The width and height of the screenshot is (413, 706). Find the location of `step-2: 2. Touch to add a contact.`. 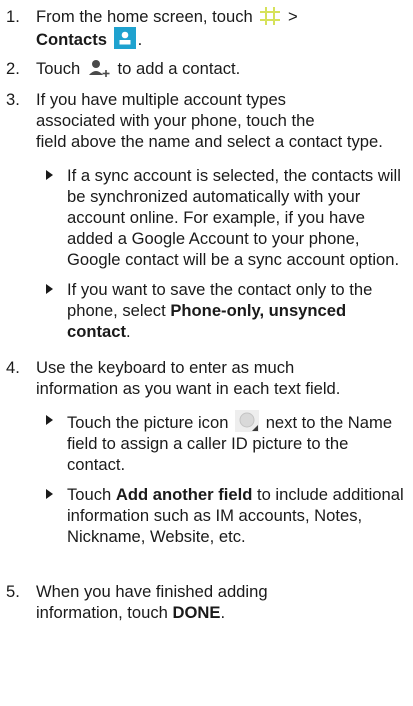

step-2: 2. Touch to add a contact. is located at coordinates (202, 69).